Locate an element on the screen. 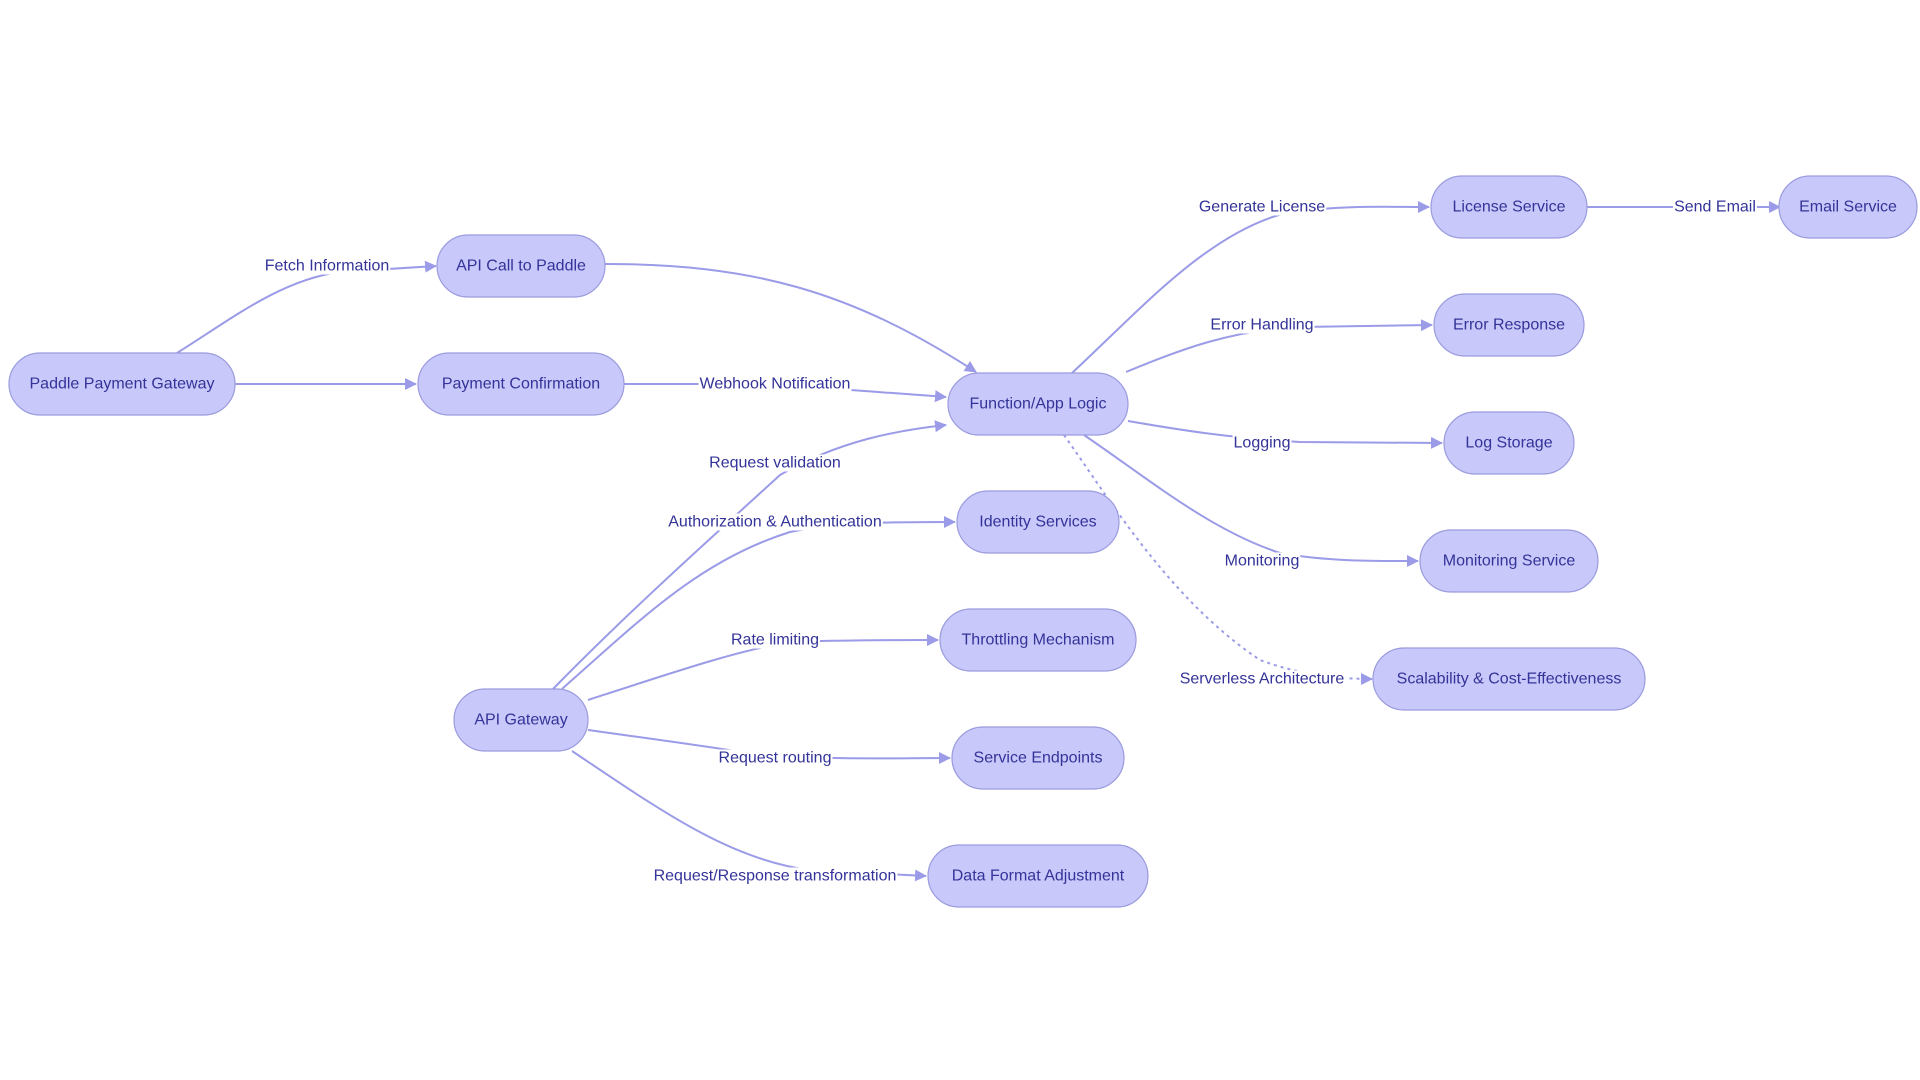 The image size is (1920, 1080). edge-label-apigw-to-throttle: Rate limiting is located at coordinates (775, 640).